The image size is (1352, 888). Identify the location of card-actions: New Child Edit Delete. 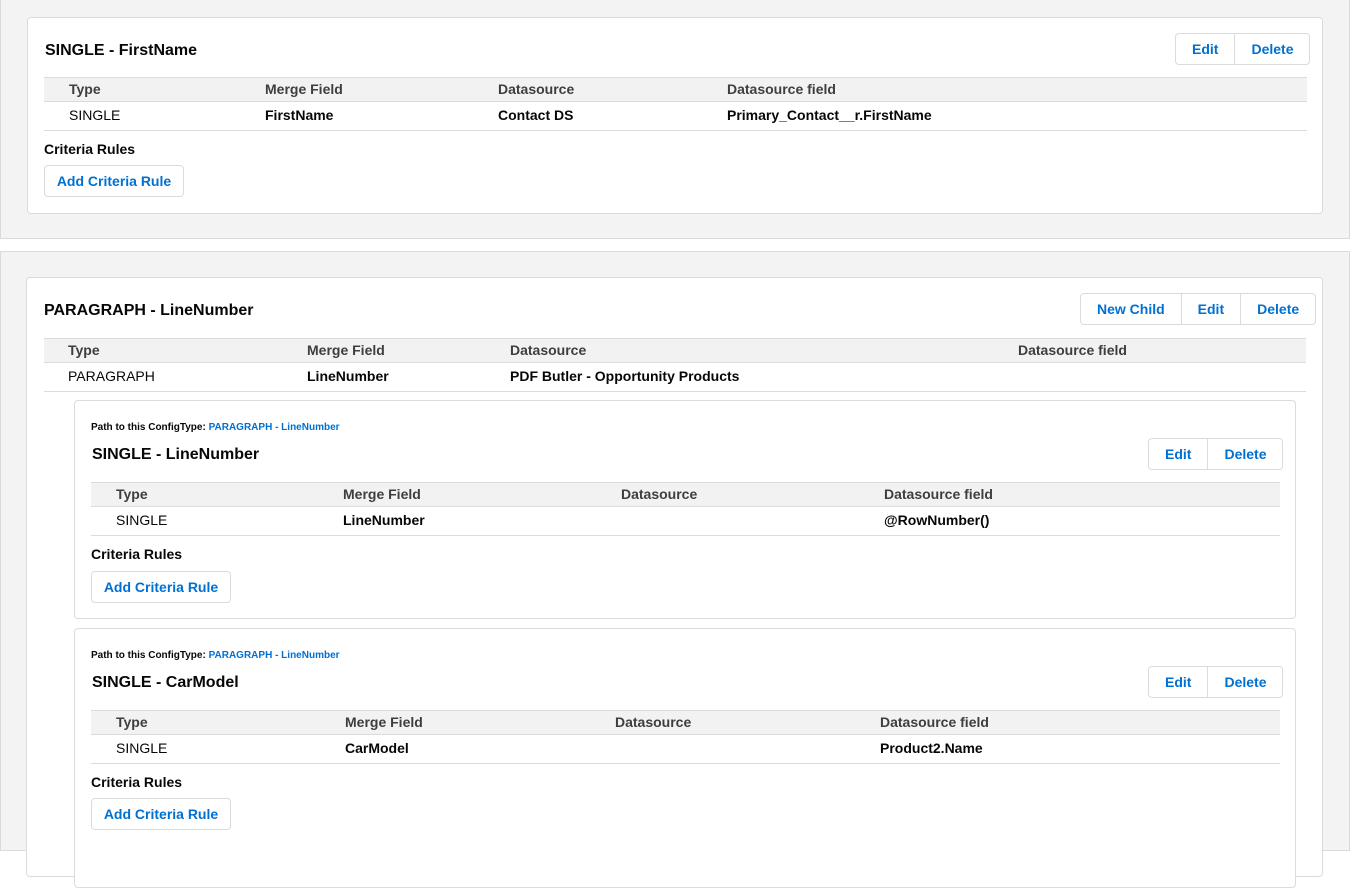
(1198, 309).